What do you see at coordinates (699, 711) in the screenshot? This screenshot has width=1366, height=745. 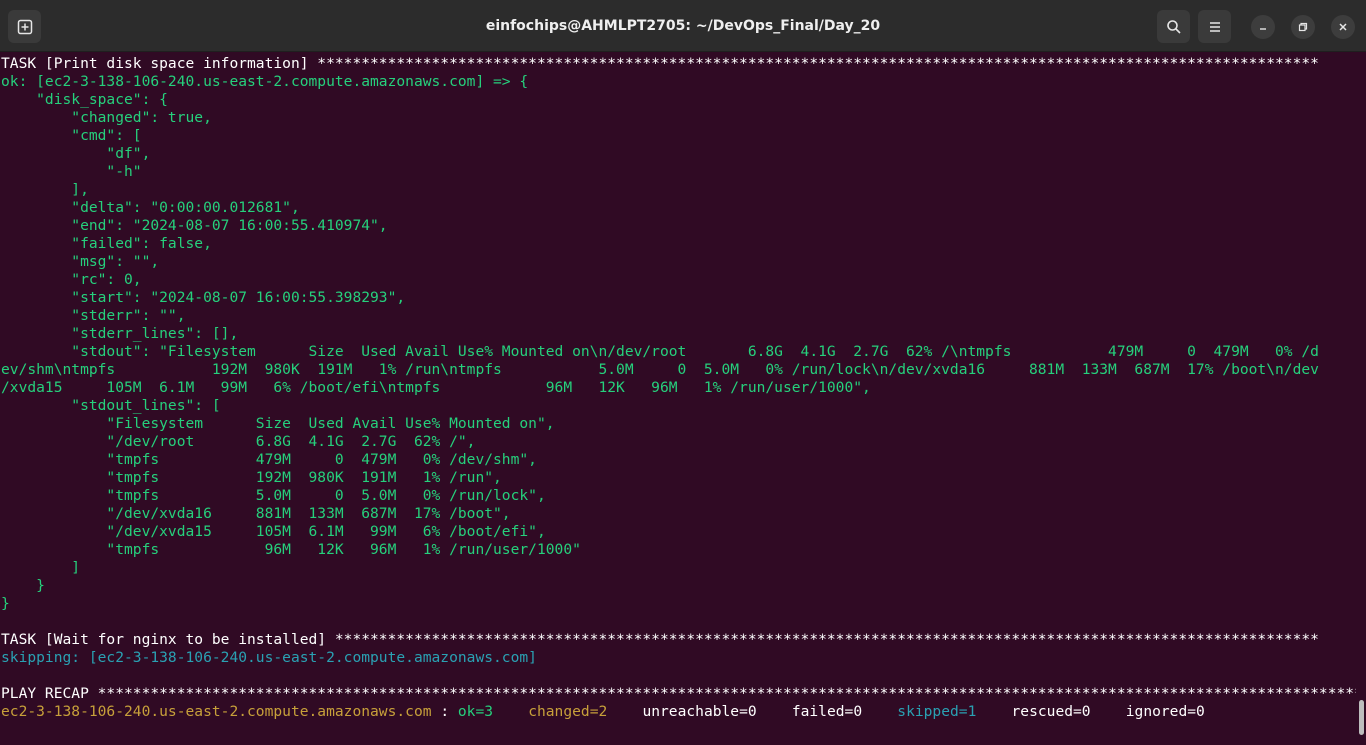 I see `recap-unreachable: unreachable=0` at bounding box center [699, 711].